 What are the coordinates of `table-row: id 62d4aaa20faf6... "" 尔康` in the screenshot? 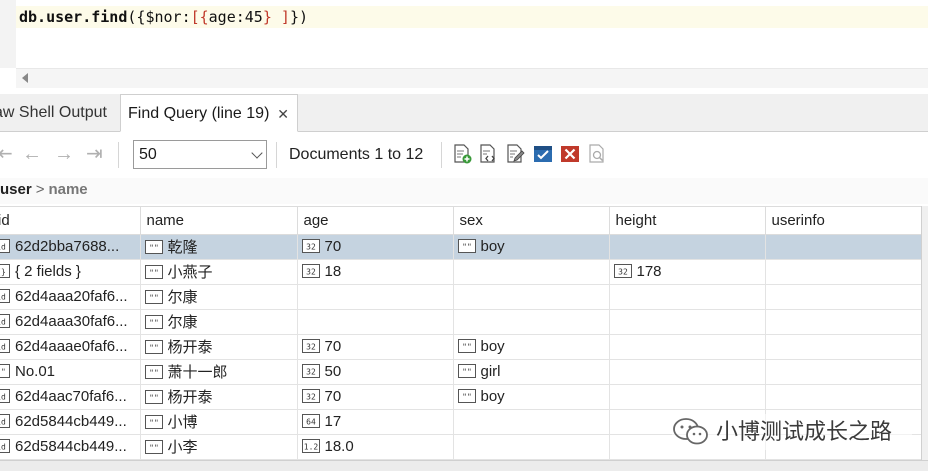 It's located at (460, 297).